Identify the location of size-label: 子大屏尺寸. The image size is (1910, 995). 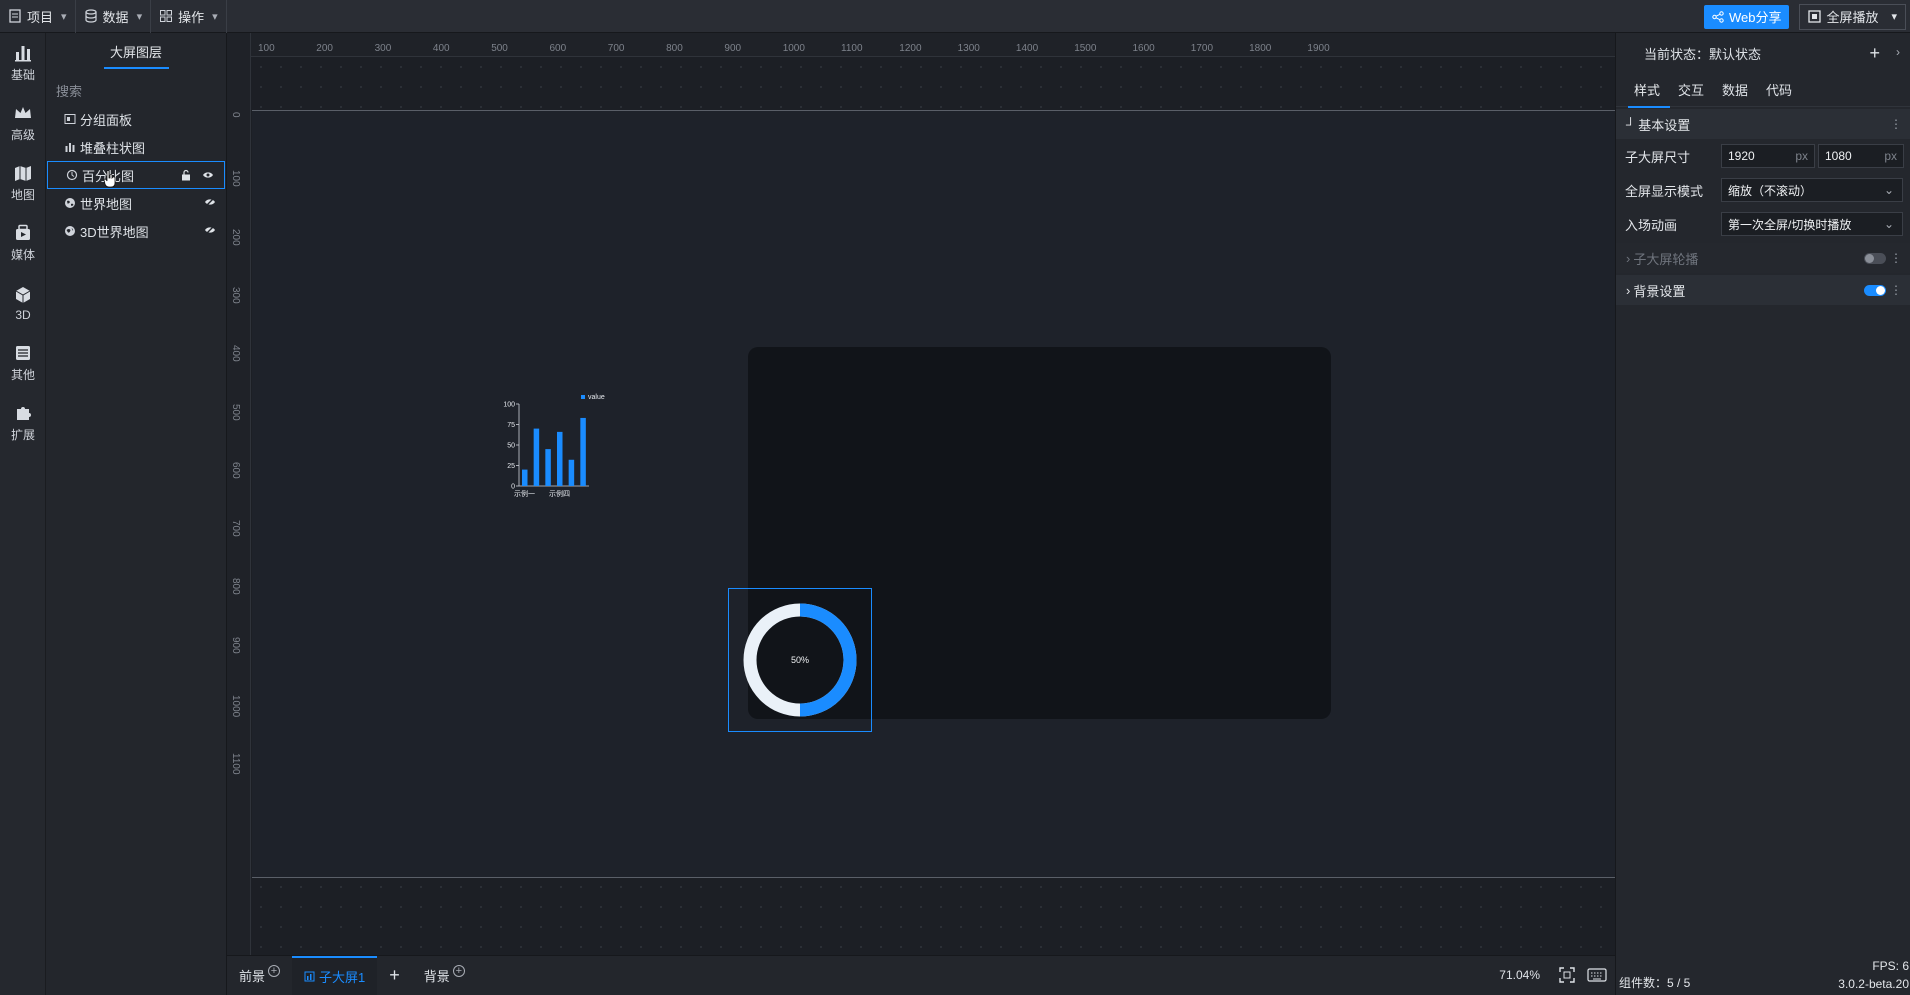
(1658, 157).